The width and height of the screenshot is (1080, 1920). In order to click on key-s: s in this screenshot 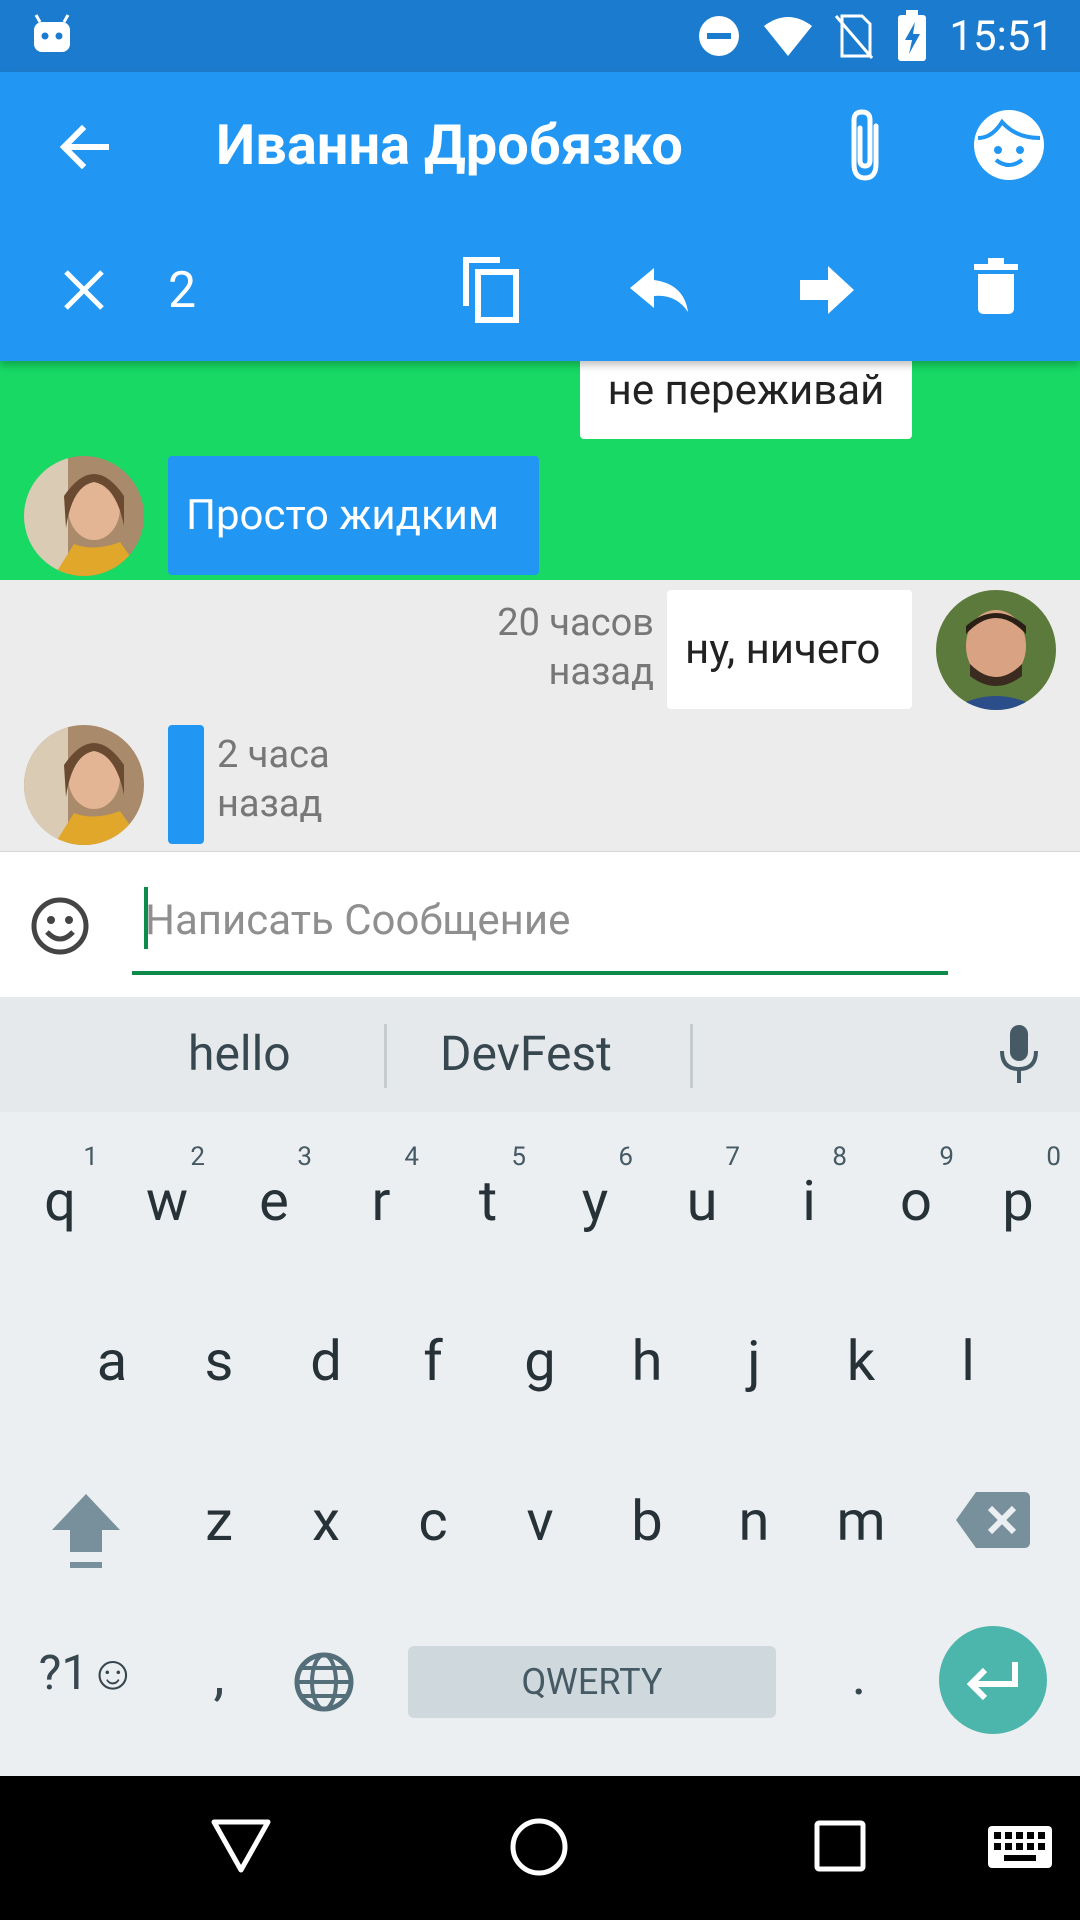, I will do `click(219, 1361)`.